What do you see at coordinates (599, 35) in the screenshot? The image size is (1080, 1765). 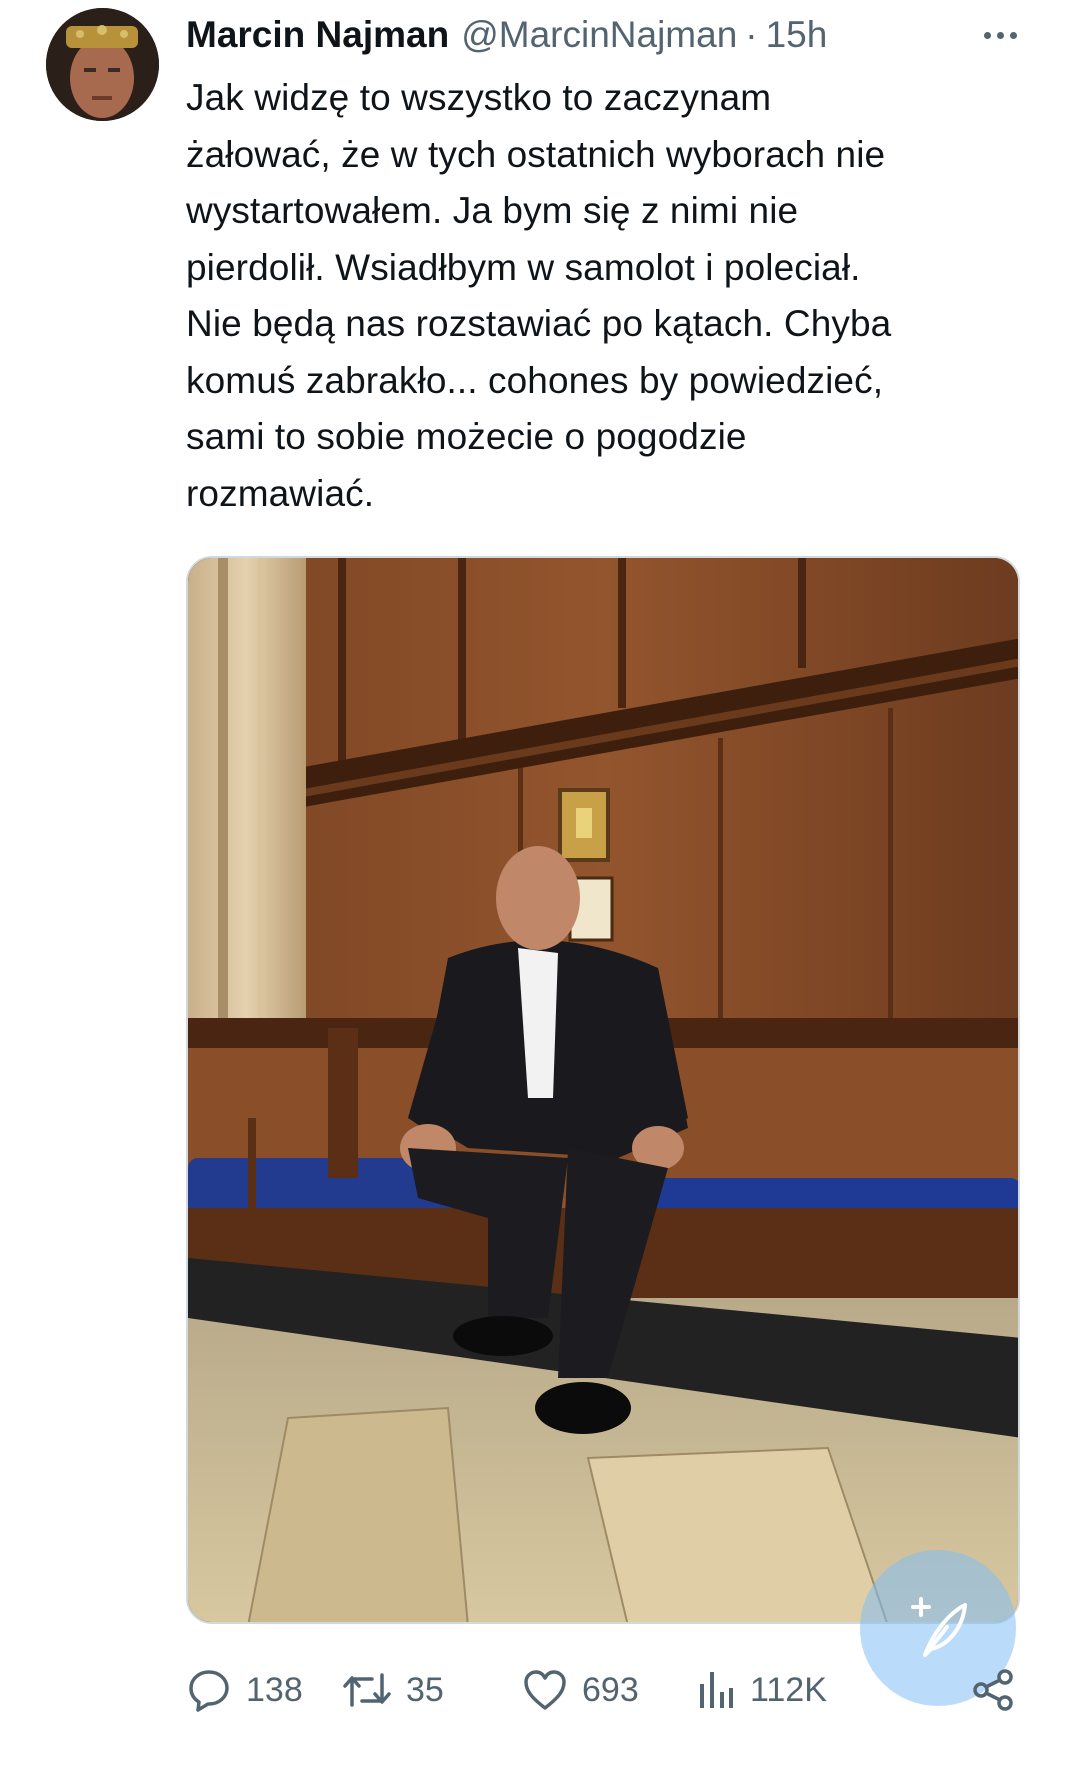 I see `author-handle: @MarcinNajman` at bounding box center [599, 35].